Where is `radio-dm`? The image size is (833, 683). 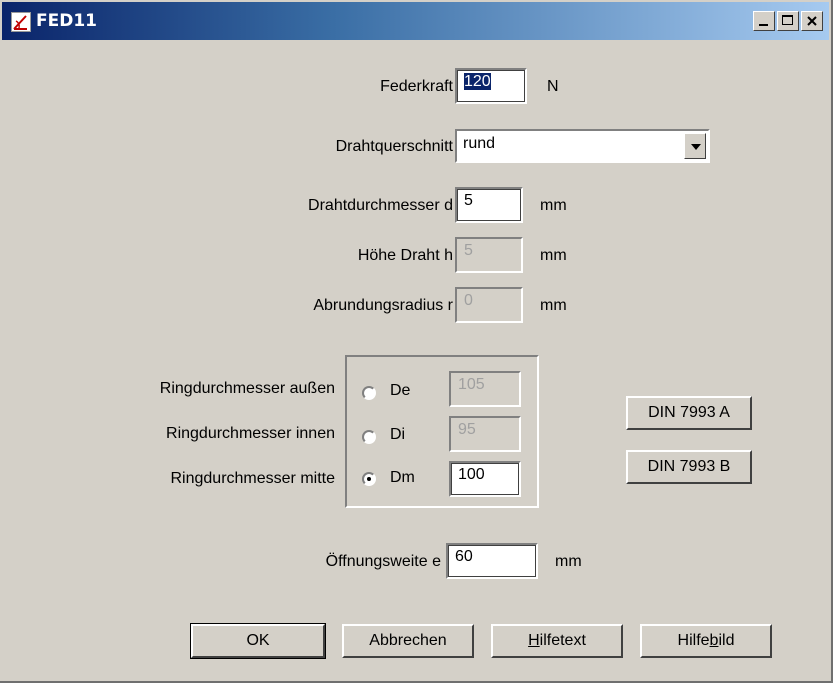
radio-dm is located at coordinates (369, 479).